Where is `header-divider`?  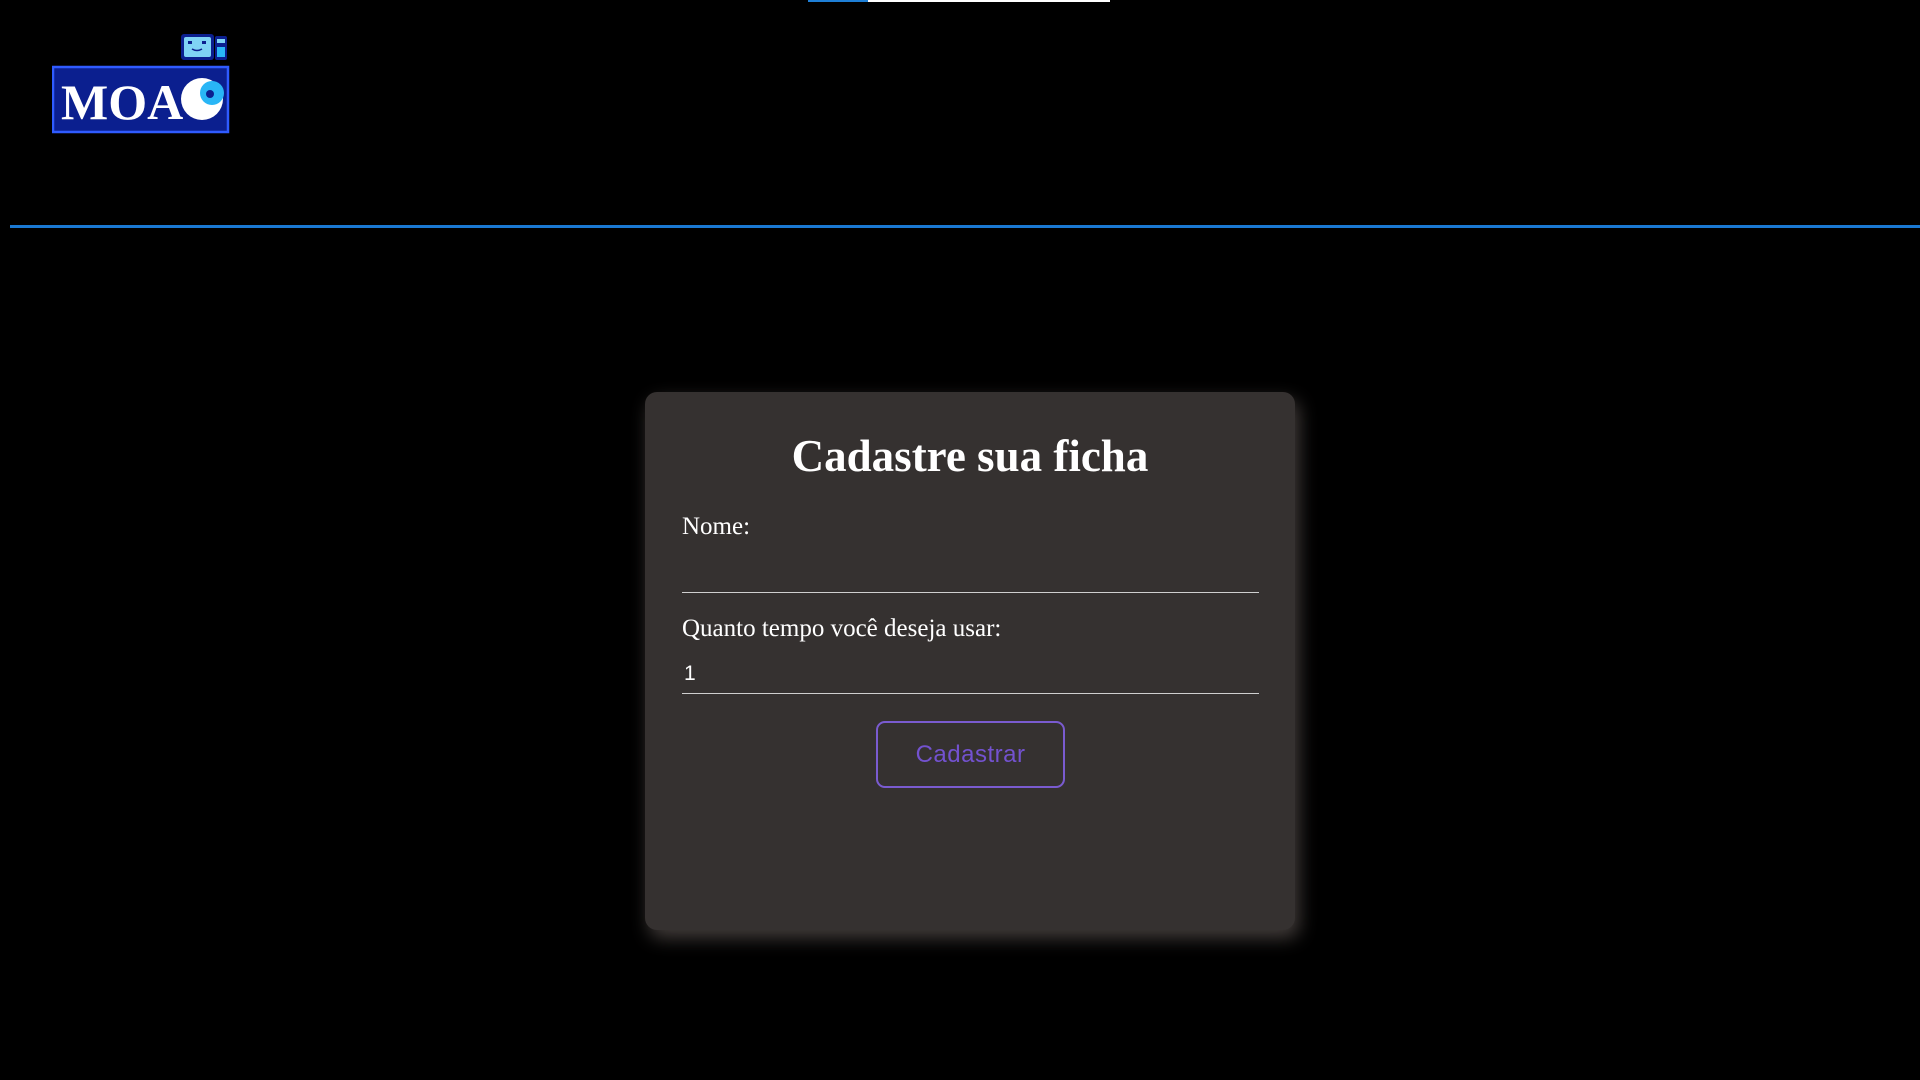
header-divider is located at coordinates (965, 226).